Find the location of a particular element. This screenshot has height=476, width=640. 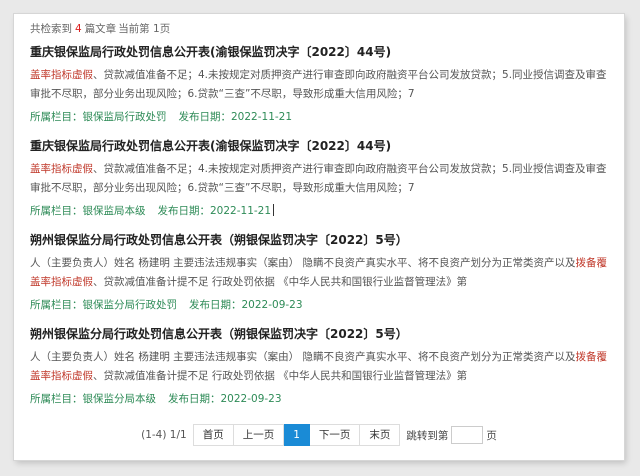

current-page-text: 当前第 1页 is located at coordinates (144, 29).